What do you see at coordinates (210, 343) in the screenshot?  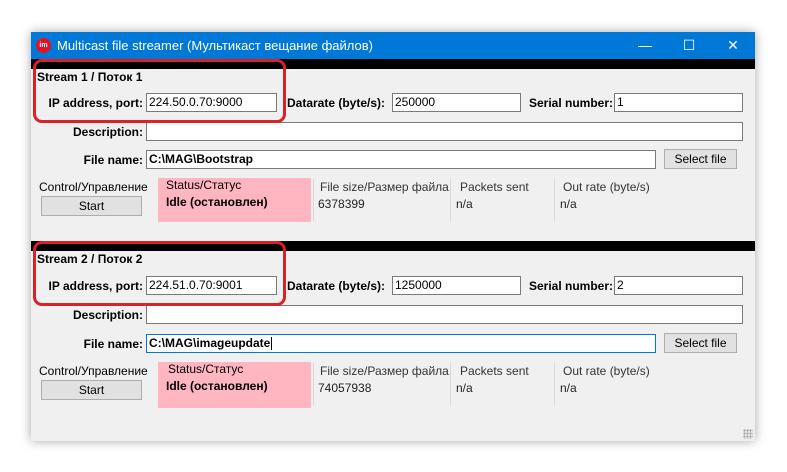 I see `filename-value: C:\MAG\imageupdate` at bounding box center [210, 343].